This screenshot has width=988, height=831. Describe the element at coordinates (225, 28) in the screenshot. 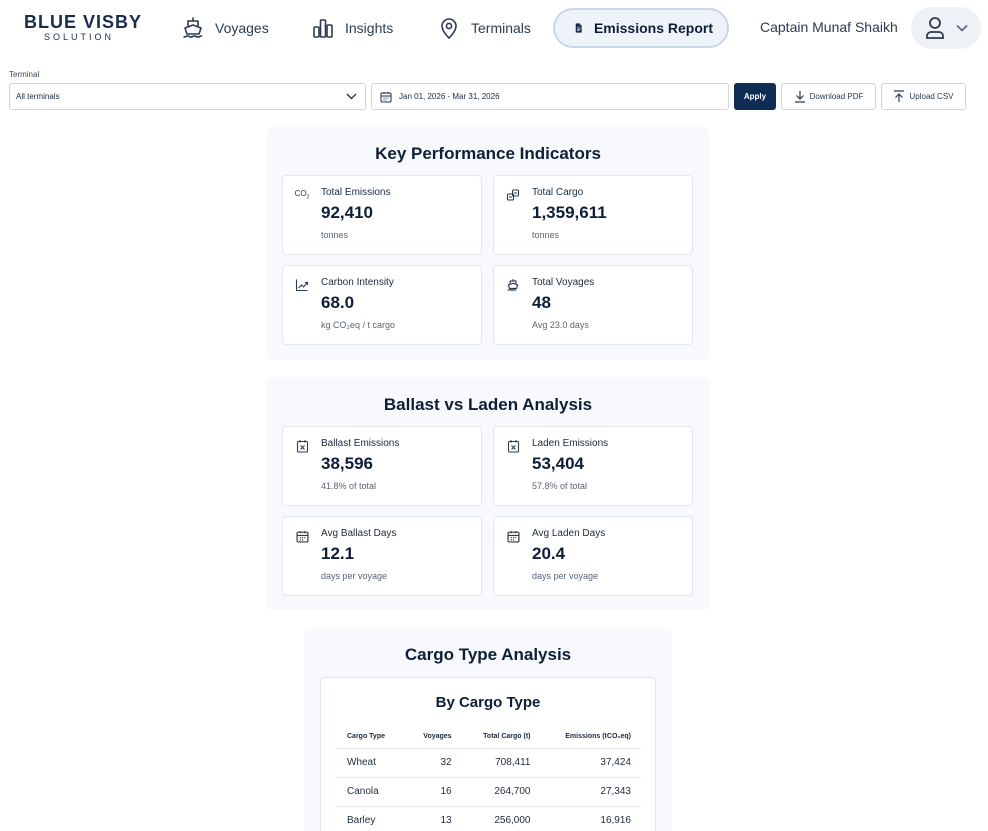

I see `nav-item-voyages: Voyages` at that location.